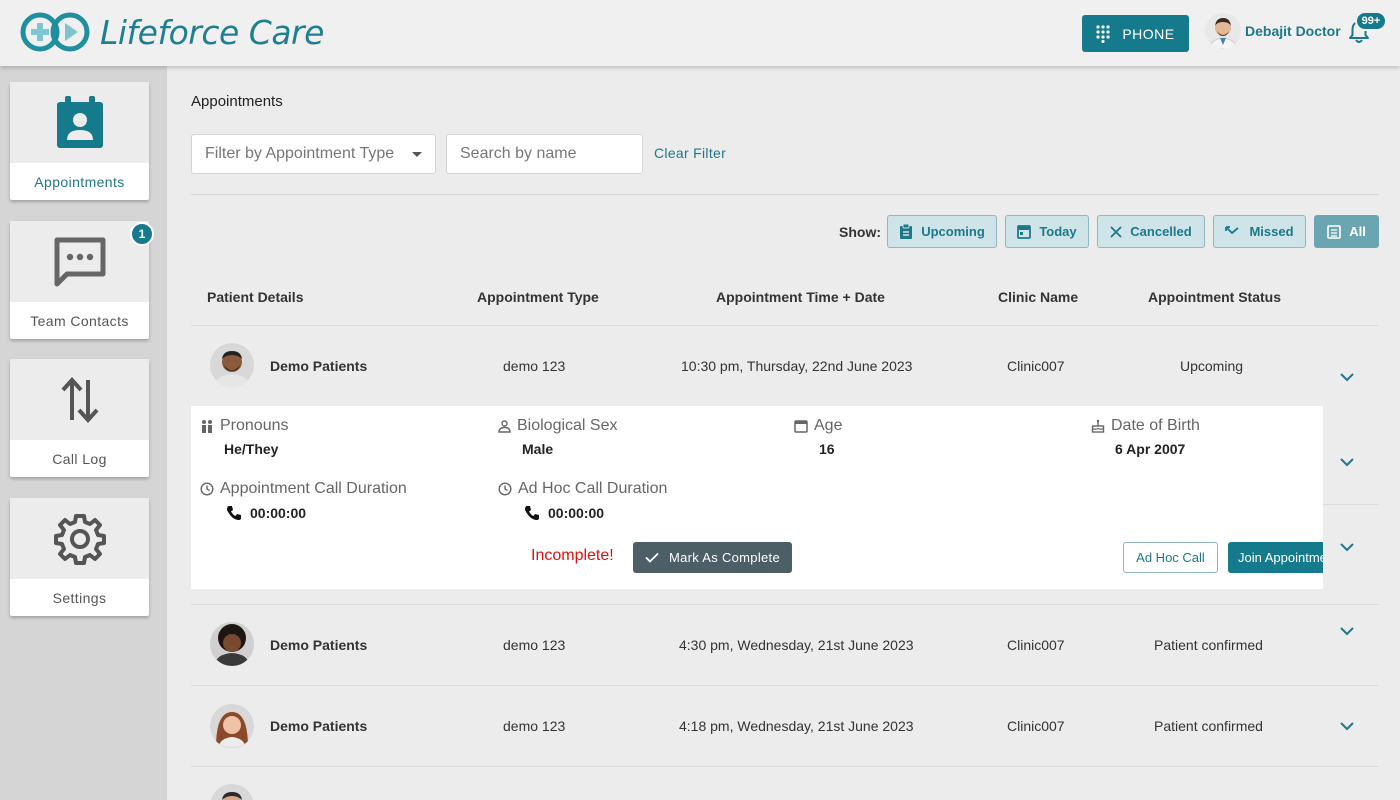 The height and width of the screenshot is (800, 1400). I want to click on team-contacts-badge: 1, so click(142, 234).